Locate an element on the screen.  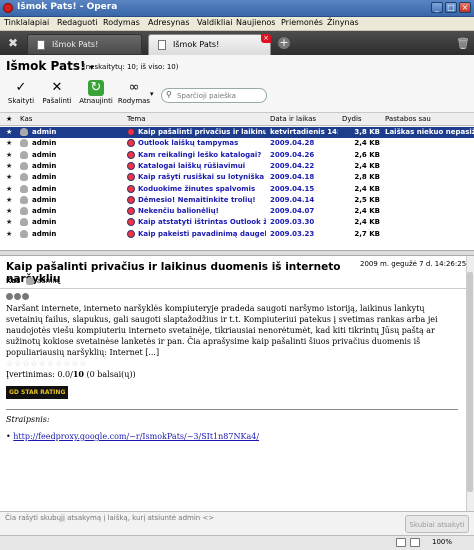
refresh-button: ↻ Atnaujinti is located at coordinates (96, 92).